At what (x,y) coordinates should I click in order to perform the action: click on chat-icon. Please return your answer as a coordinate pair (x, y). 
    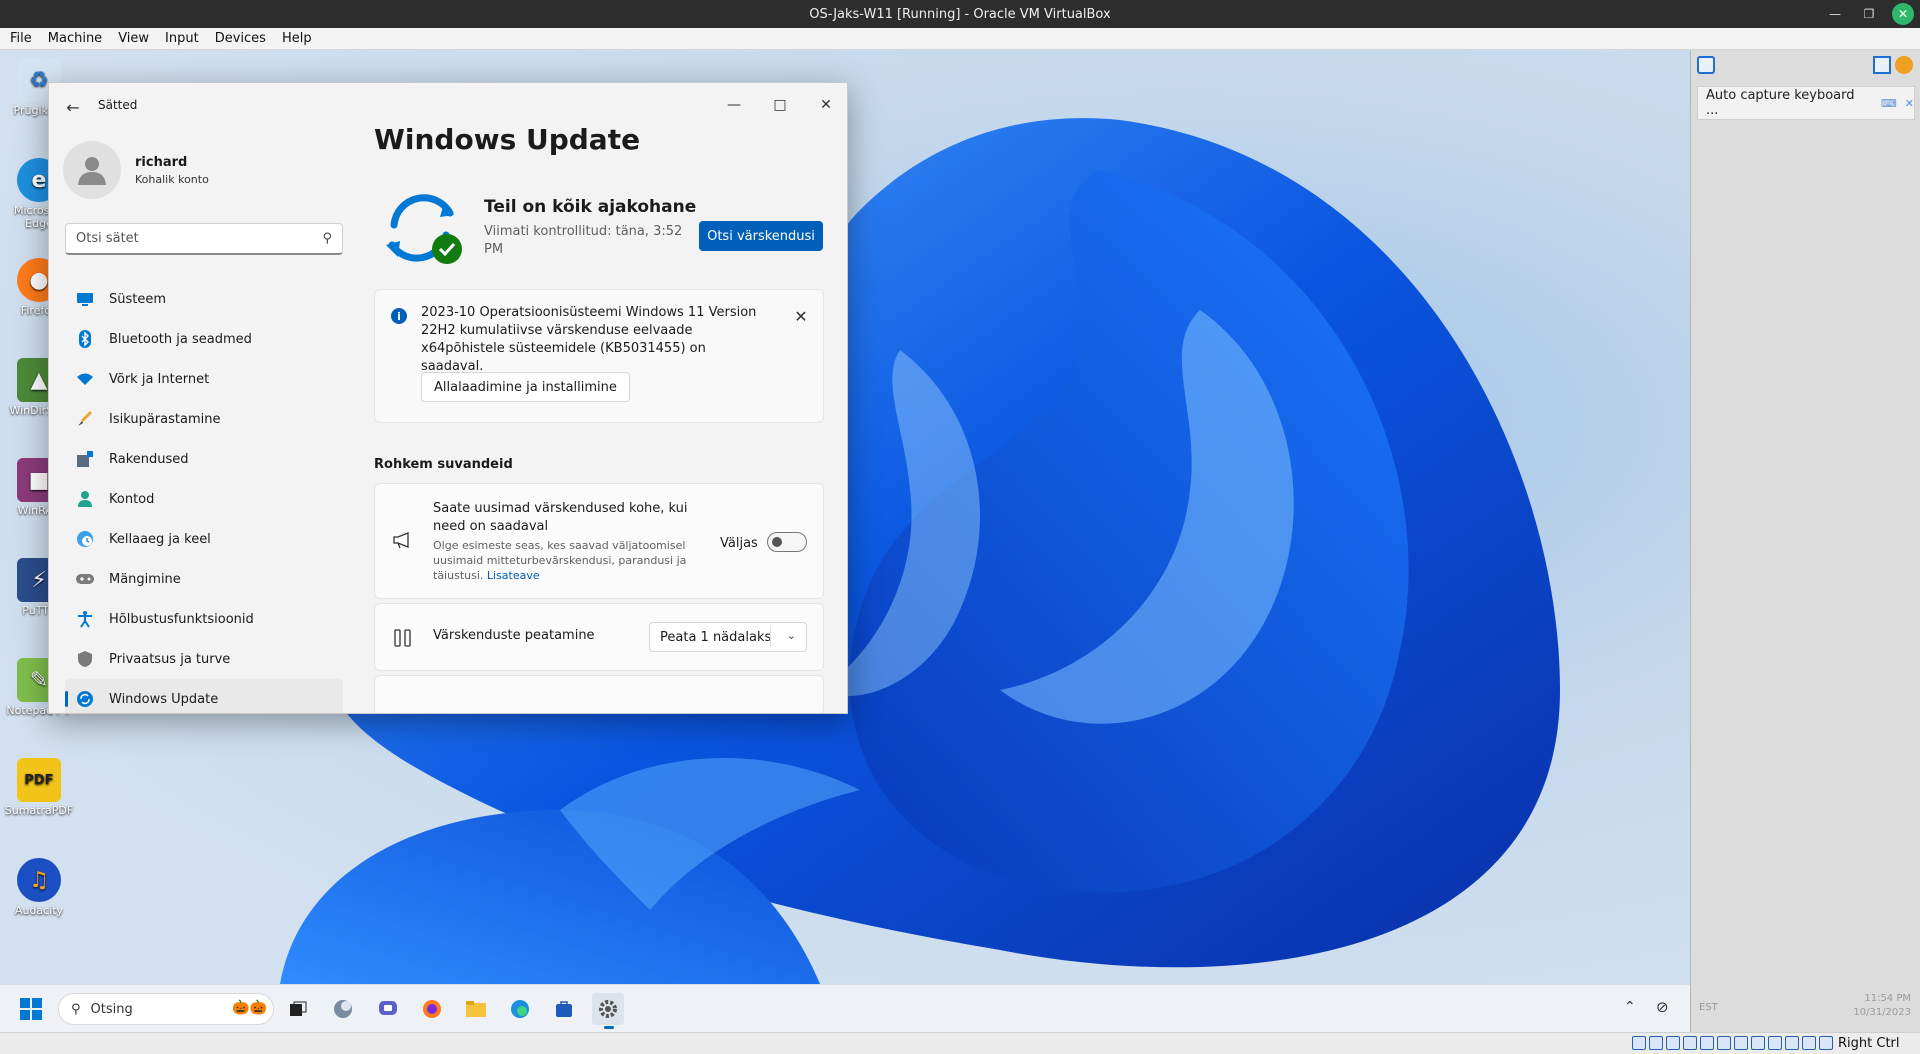
    Looking at the image, I should click on (388, 1009).